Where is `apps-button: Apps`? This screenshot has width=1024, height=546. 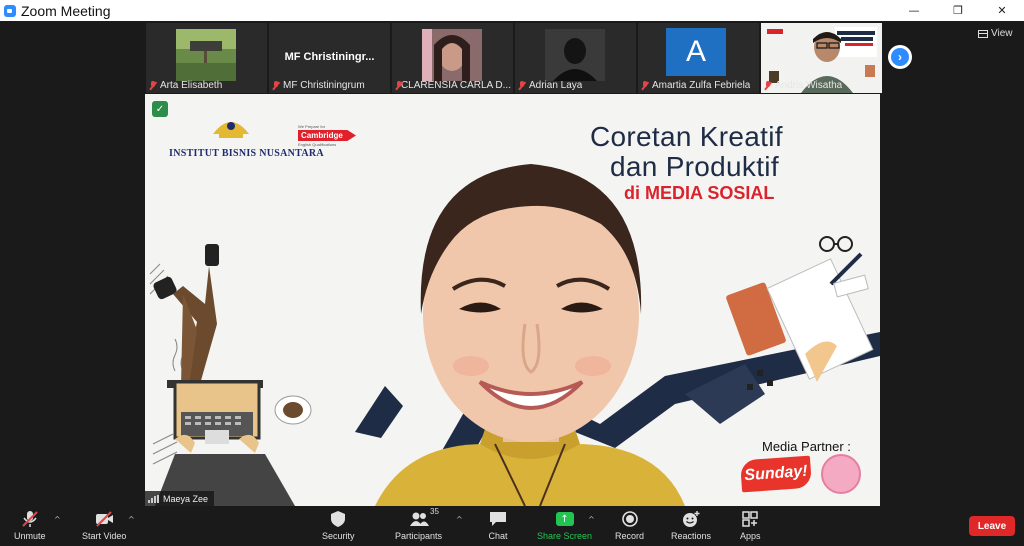
apps-button: Apps is located at coordinates (750, 525).